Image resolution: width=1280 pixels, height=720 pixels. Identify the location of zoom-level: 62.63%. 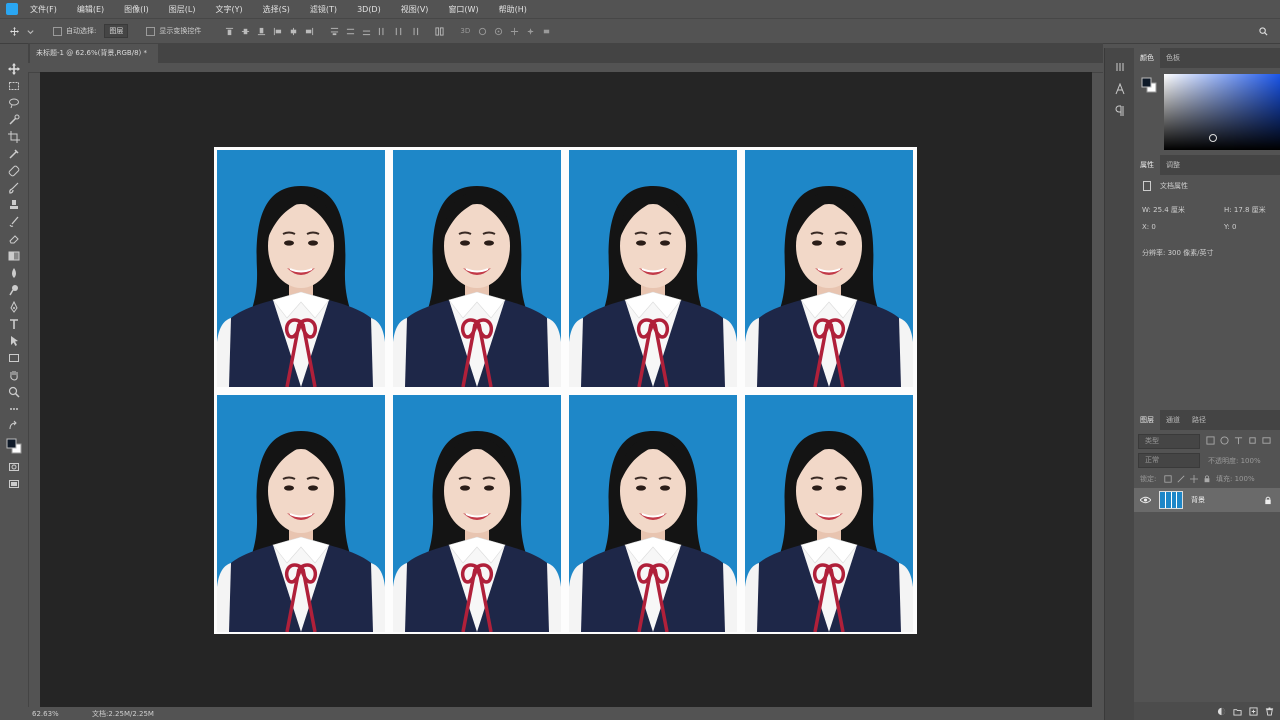
(57, 714).